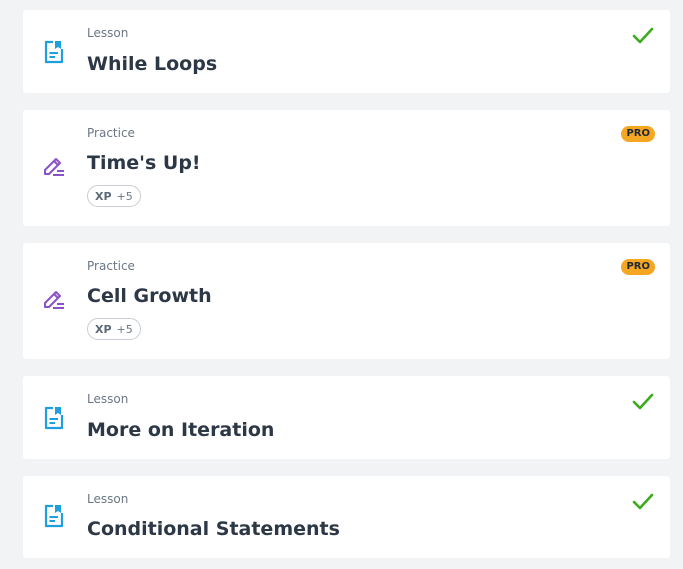 The height and width of the screenshot is (569, 683). What do you see at coordinates (149, 296) in the screenshot?
I see `item-title: Cell Growth` at bounding box center [149, 296].